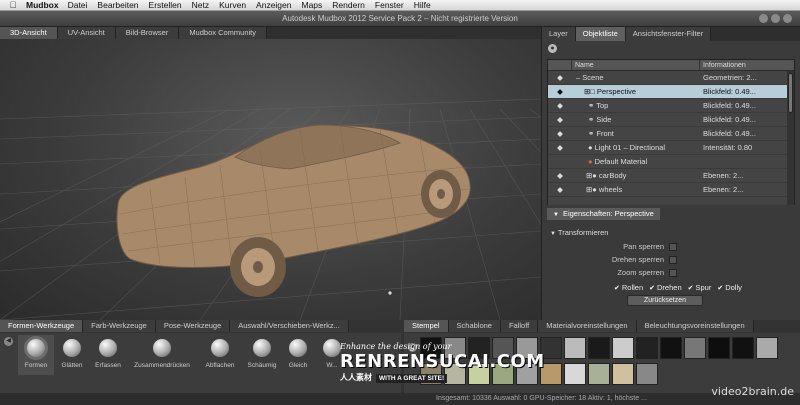  What do you see at coordinates (559, 34) in the screenshot?
I see `tab-layer: Layer` at bounding box center [559, 34].